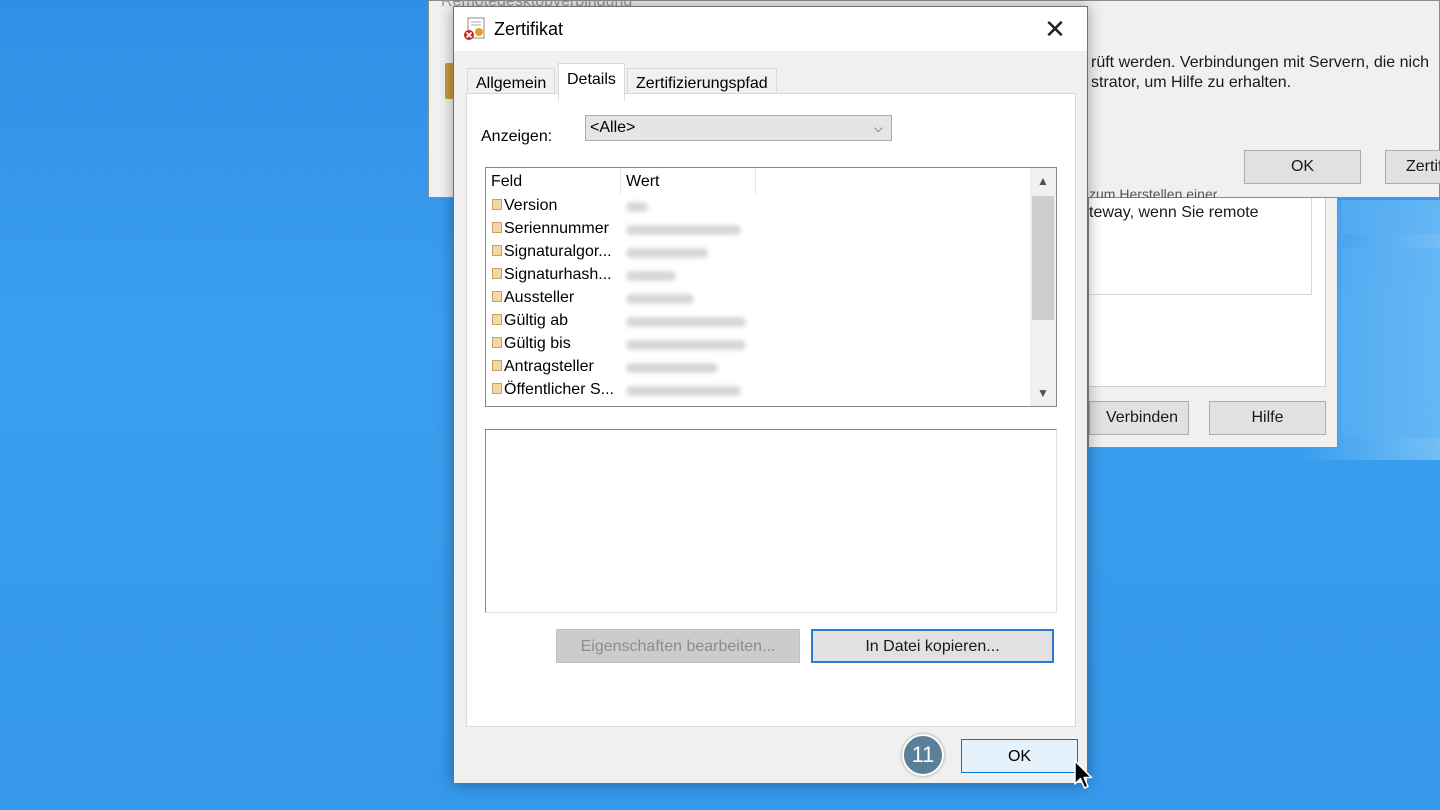 The height and width of the screenshot is (810, 1440). I want to click on close-icon: ✕, so click(1055, 29).